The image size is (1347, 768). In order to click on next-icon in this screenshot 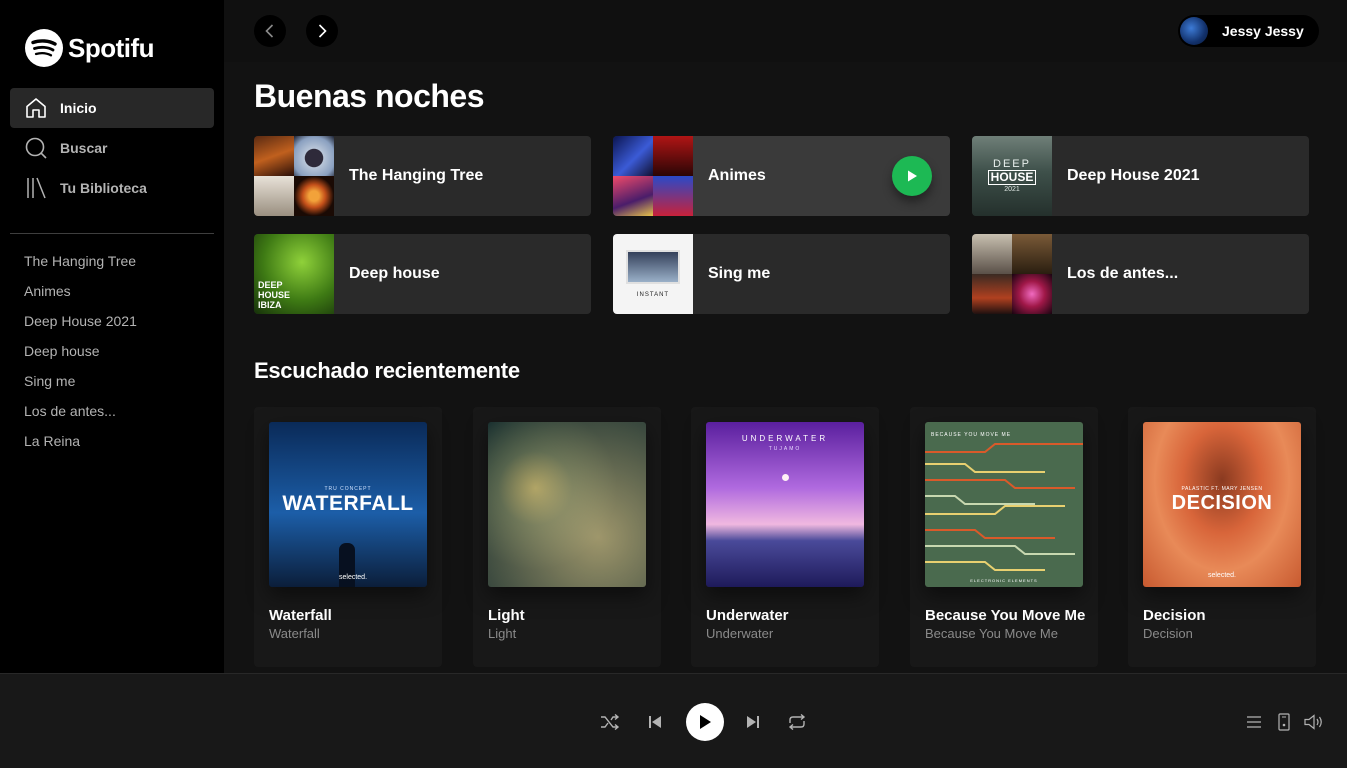, I will do `click(753, 721)`.